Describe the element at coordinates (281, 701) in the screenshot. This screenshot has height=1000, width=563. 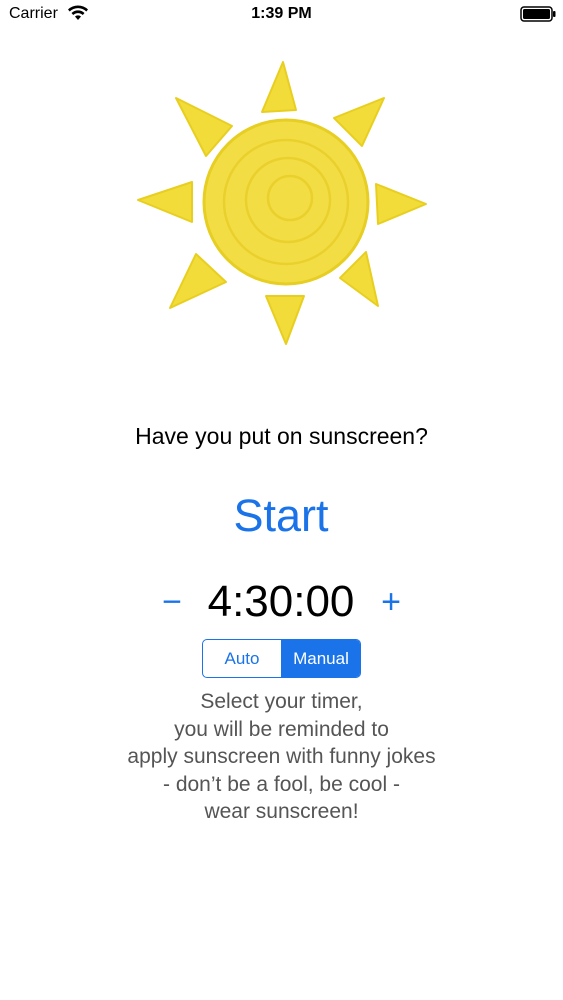
I see `description-line: Select your timer,` at that location.